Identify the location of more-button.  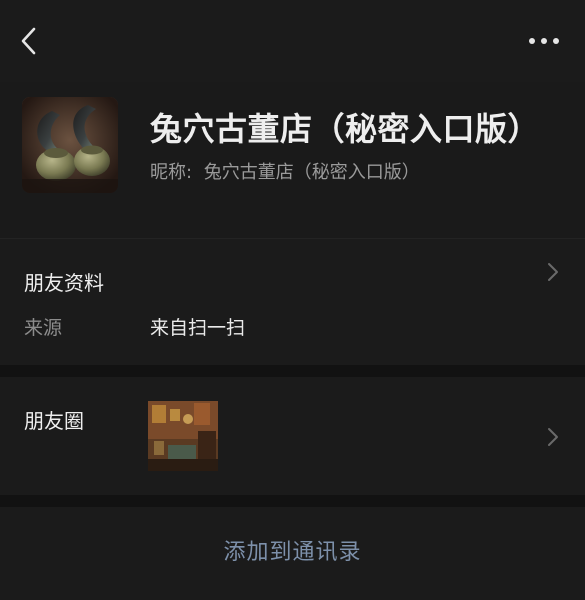
(544, 41).